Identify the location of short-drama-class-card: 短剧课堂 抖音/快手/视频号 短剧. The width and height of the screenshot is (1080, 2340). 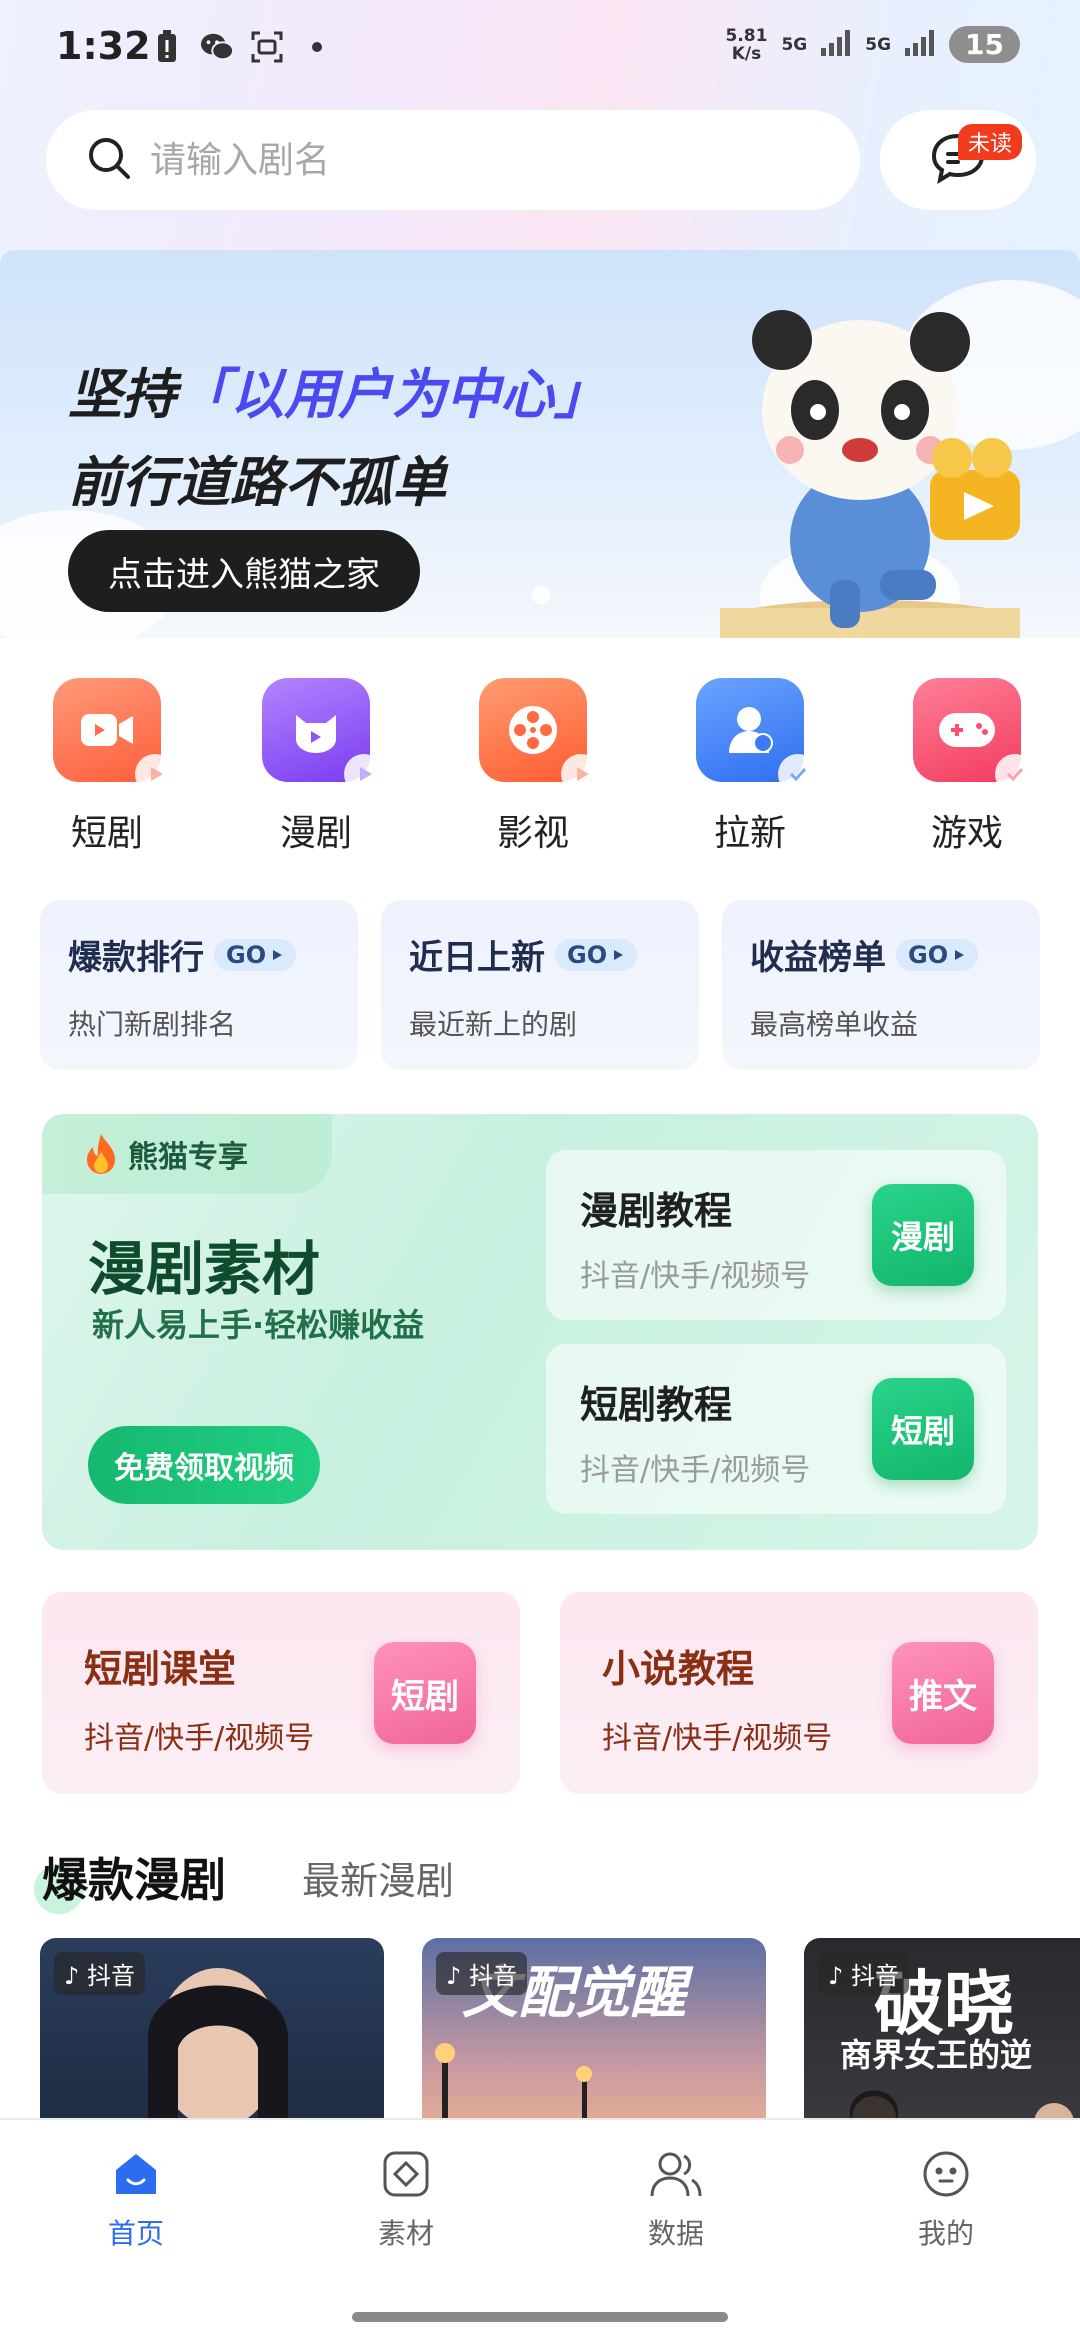
(281, 1693).